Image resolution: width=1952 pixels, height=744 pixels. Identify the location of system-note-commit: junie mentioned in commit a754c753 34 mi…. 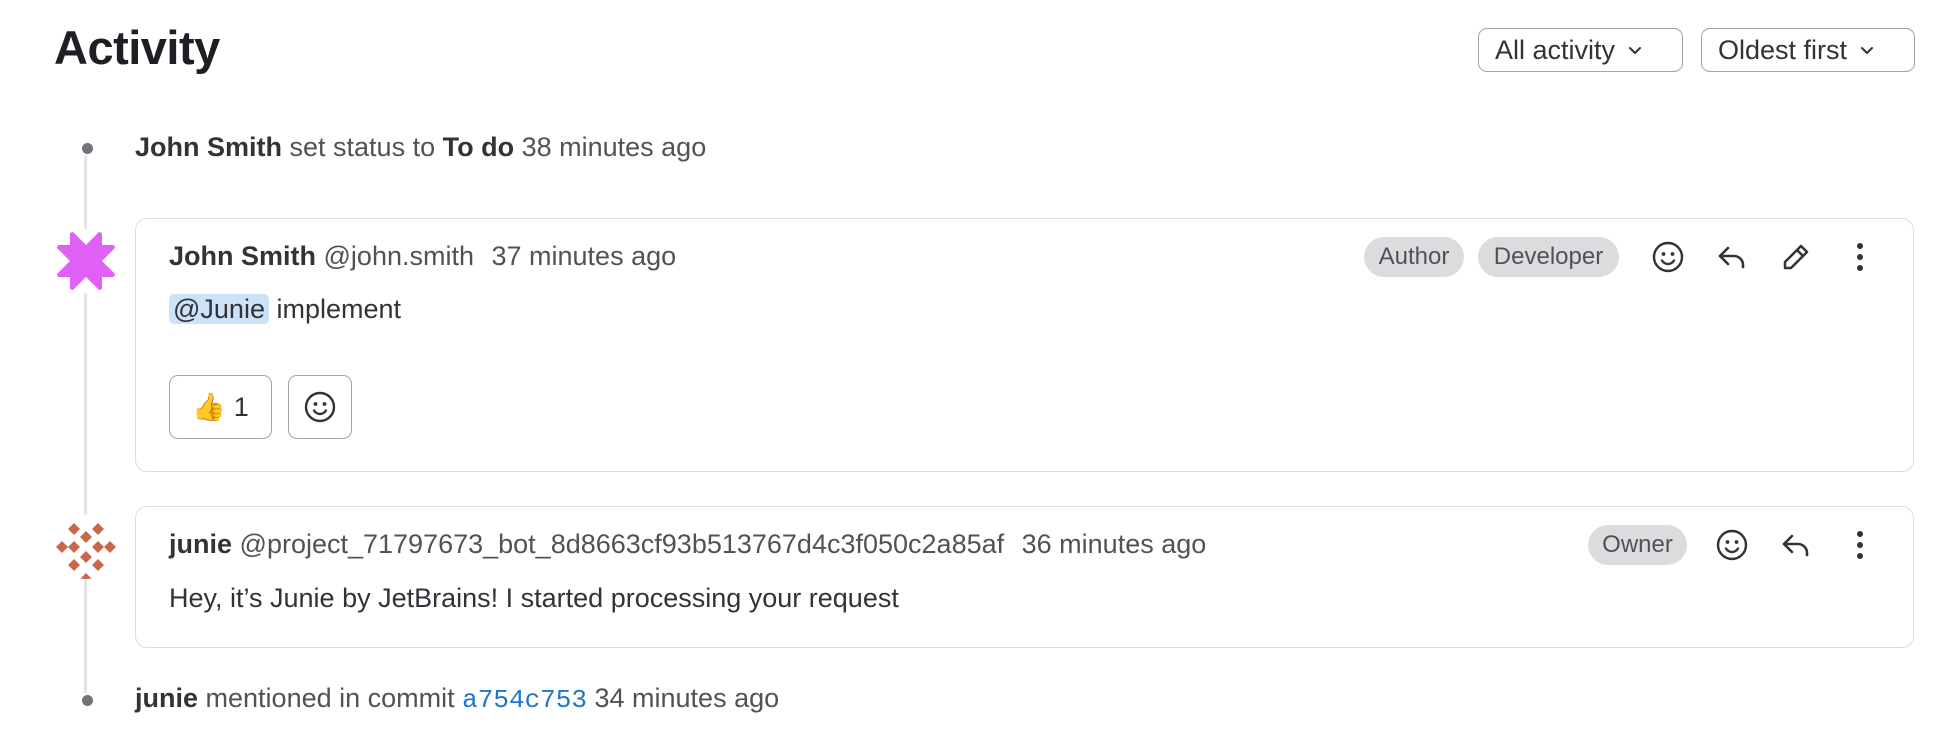
(457, 699).